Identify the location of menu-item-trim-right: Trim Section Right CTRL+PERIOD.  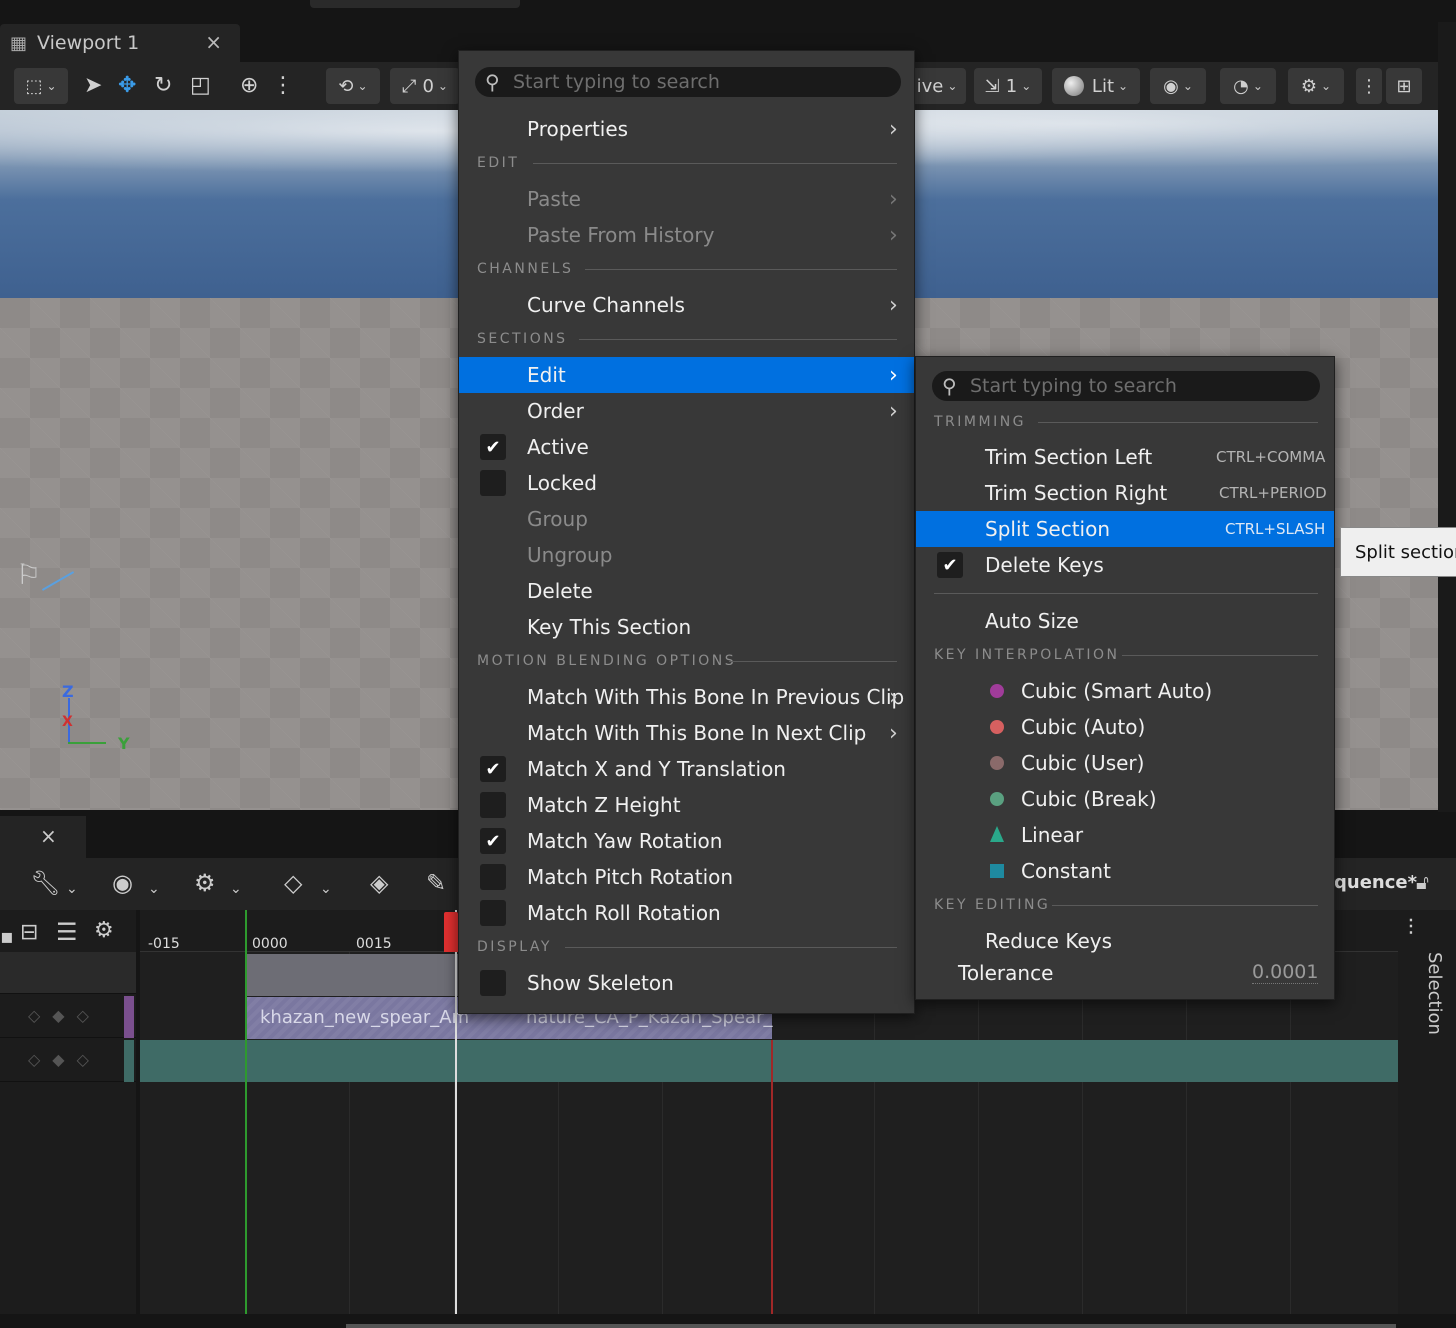
(1125, 493).